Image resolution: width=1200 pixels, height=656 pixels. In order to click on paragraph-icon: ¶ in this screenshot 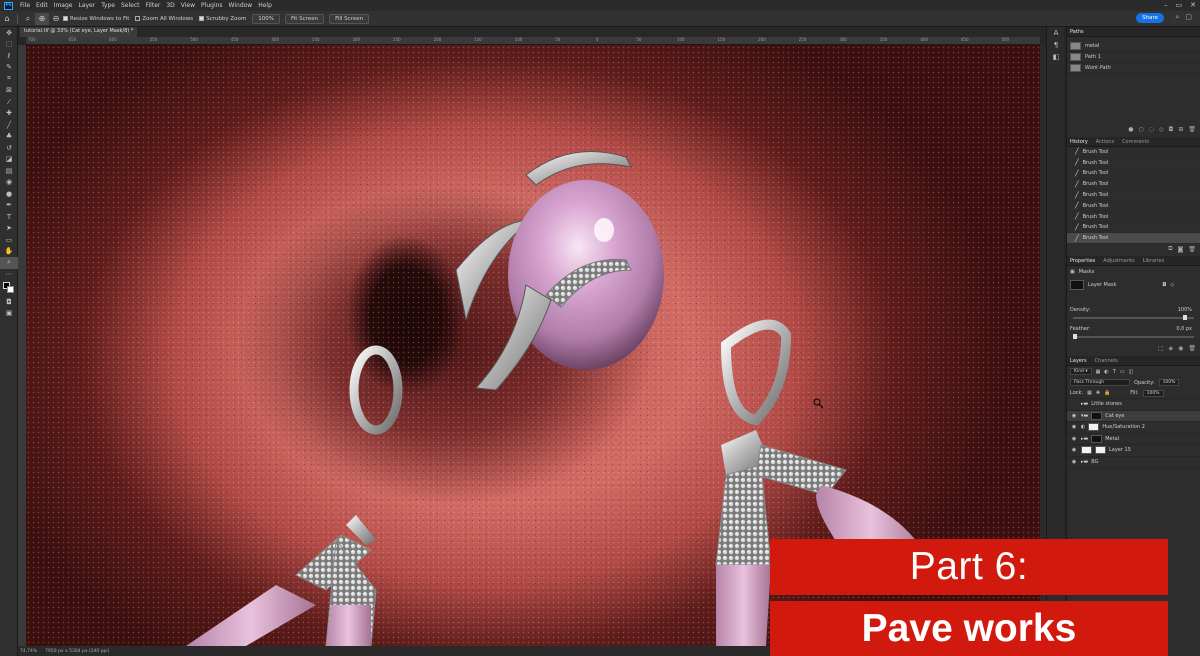, I will do `click(1056, 45)`.